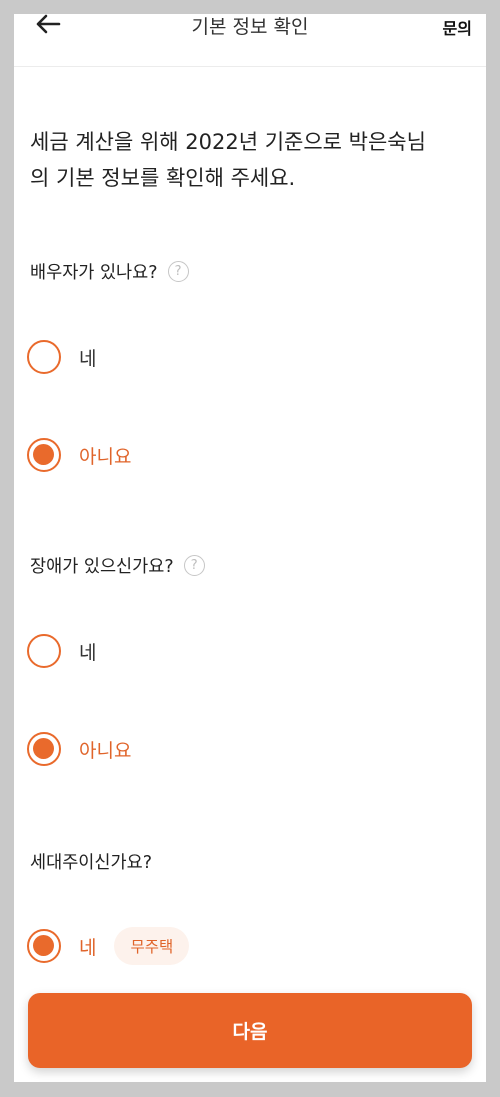 The image size is (500, 1097). Describe the element at coordinates (457, 27) in the screenshot. I see `inquiry-button: 문의` at that location.